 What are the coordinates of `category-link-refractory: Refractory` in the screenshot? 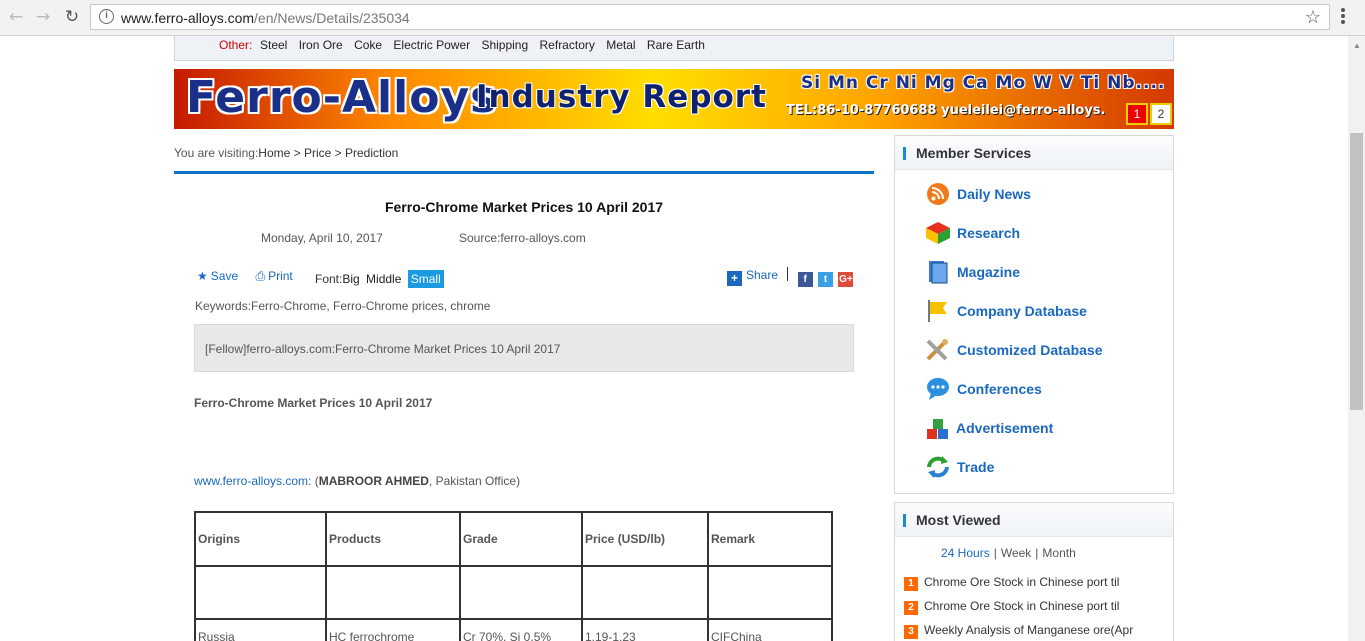 It's located at (567, 45).